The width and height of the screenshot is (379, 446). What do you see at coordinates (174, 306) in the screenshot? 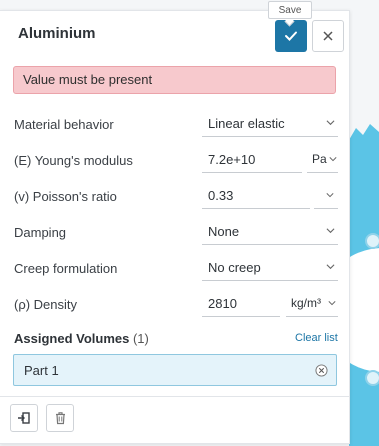
I see `property-row-density: (ρ) Density 2810 kg/m³` at bounding box center [174, 306].